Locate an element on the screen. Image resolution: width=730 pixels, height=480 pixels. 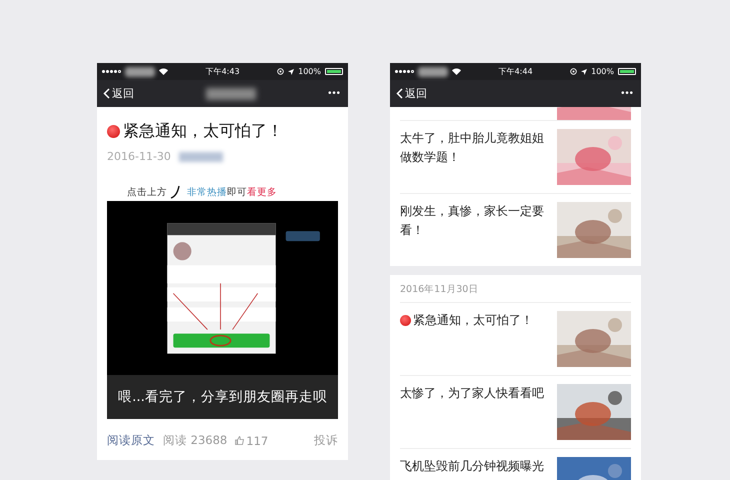
clock: 下午4:44 is located at coordinates (516, 71).